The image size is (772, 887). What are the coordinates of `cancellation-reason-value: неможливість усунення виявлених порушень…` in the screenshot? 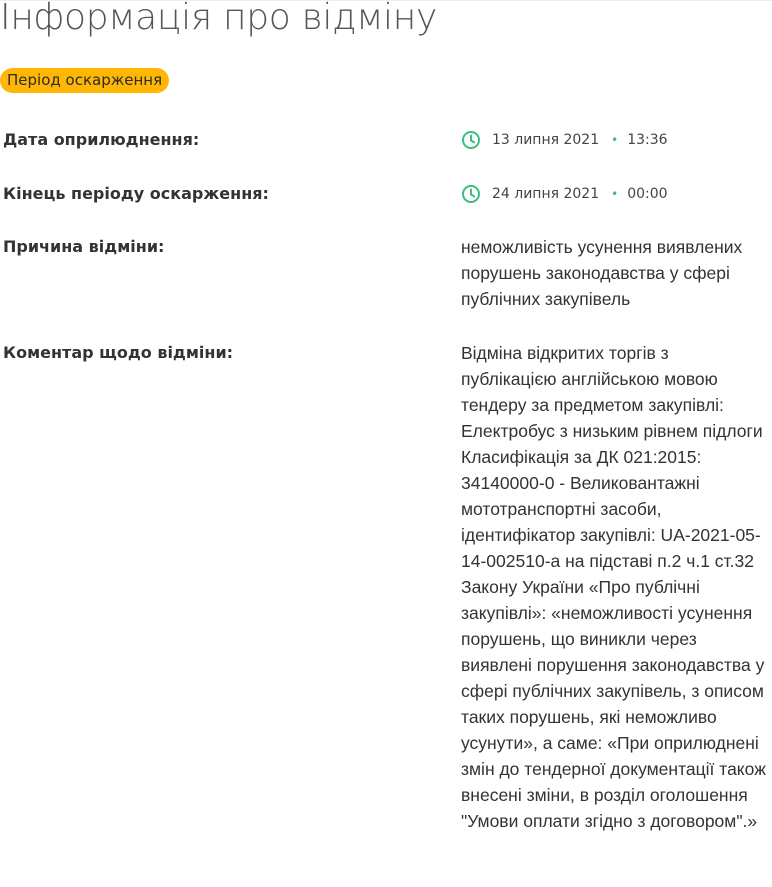 It's located at (602, 273).